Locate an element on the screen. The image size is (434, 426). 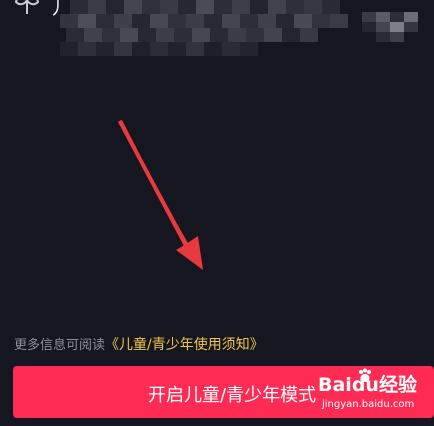
enable-kids-mode-button: 开启儿童/青少年模式 is located at coordinates (223, 392).